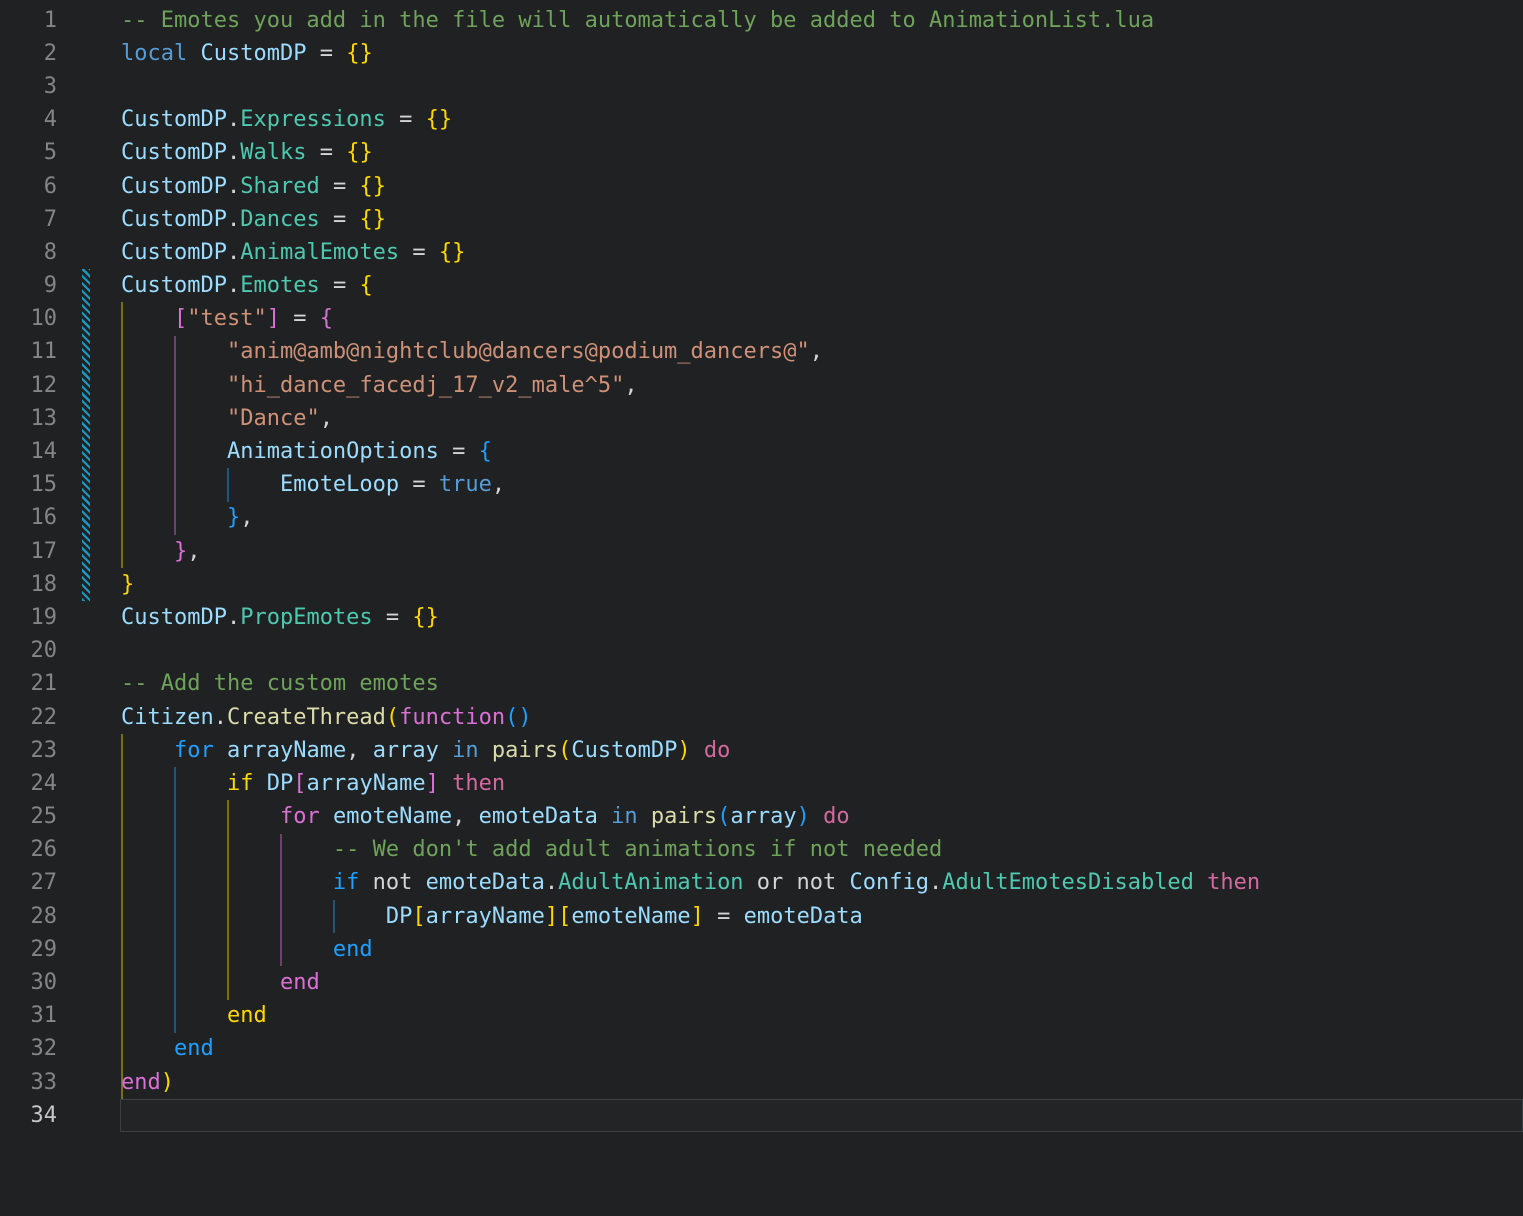  Describe the element at coordinates (28, 152) in the screenshot. I see `line-number: 5` at that location.